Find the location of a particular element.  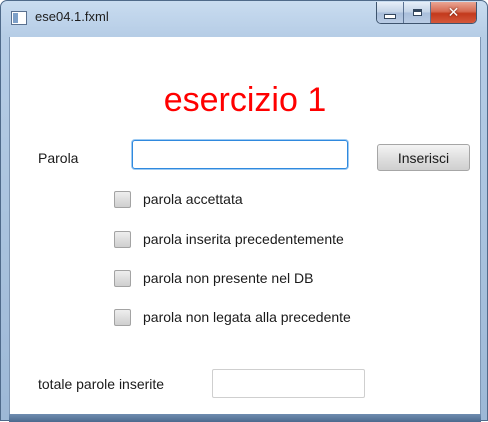

caption-buttons: ✕ is located at coordinates (426, 13).